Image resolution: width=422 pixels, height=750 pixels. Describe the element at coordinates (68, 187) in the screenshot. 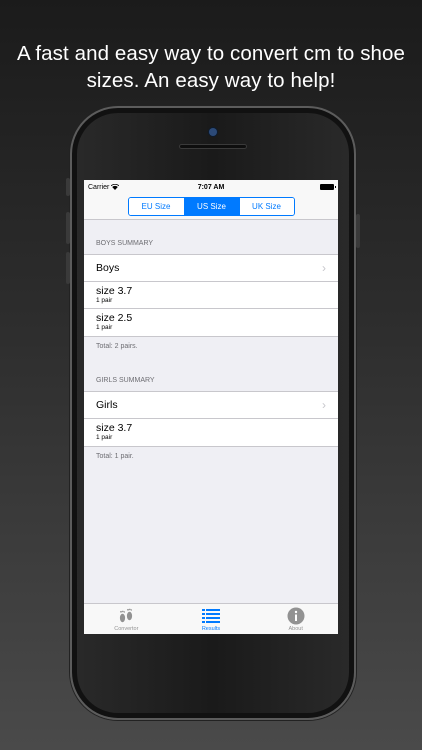

I see `mute-switch` at that location.